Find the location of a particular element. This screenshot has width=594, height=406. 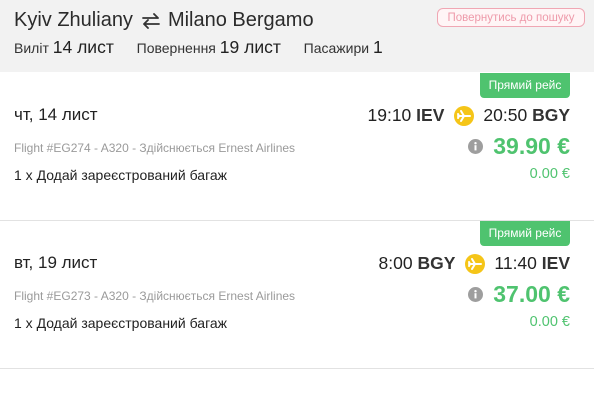

flight-date: чт, 14 лист is located at coordinates (56, 114).